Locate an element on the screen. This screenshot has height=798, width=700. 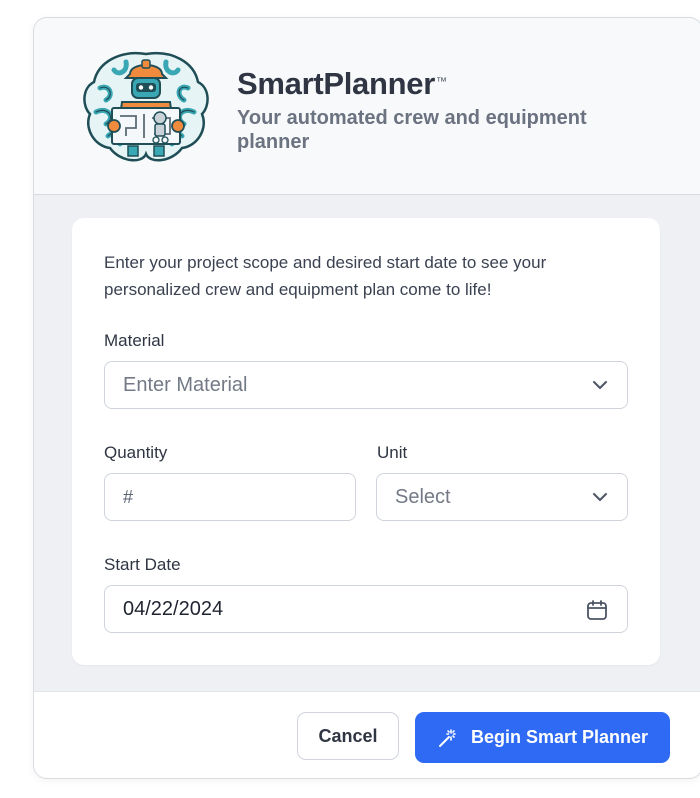
quantity-input: # is located at coordinates (230, 497).